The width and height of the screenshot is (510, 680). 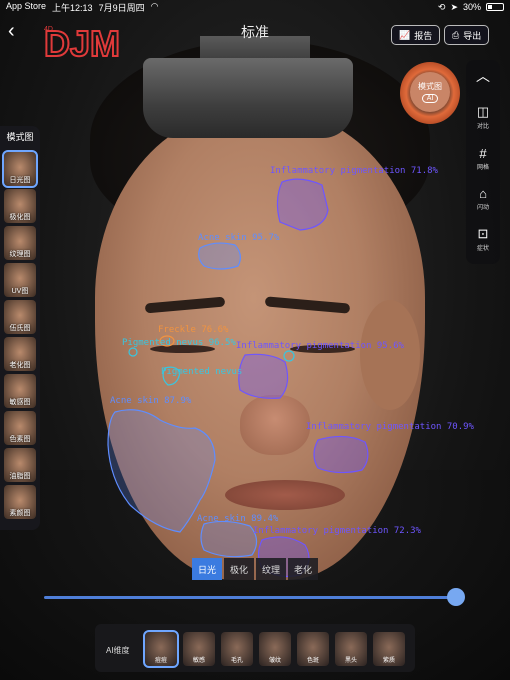 I want to click on ai-dimension-thumb: 色斑, so click(x=313, y=649).